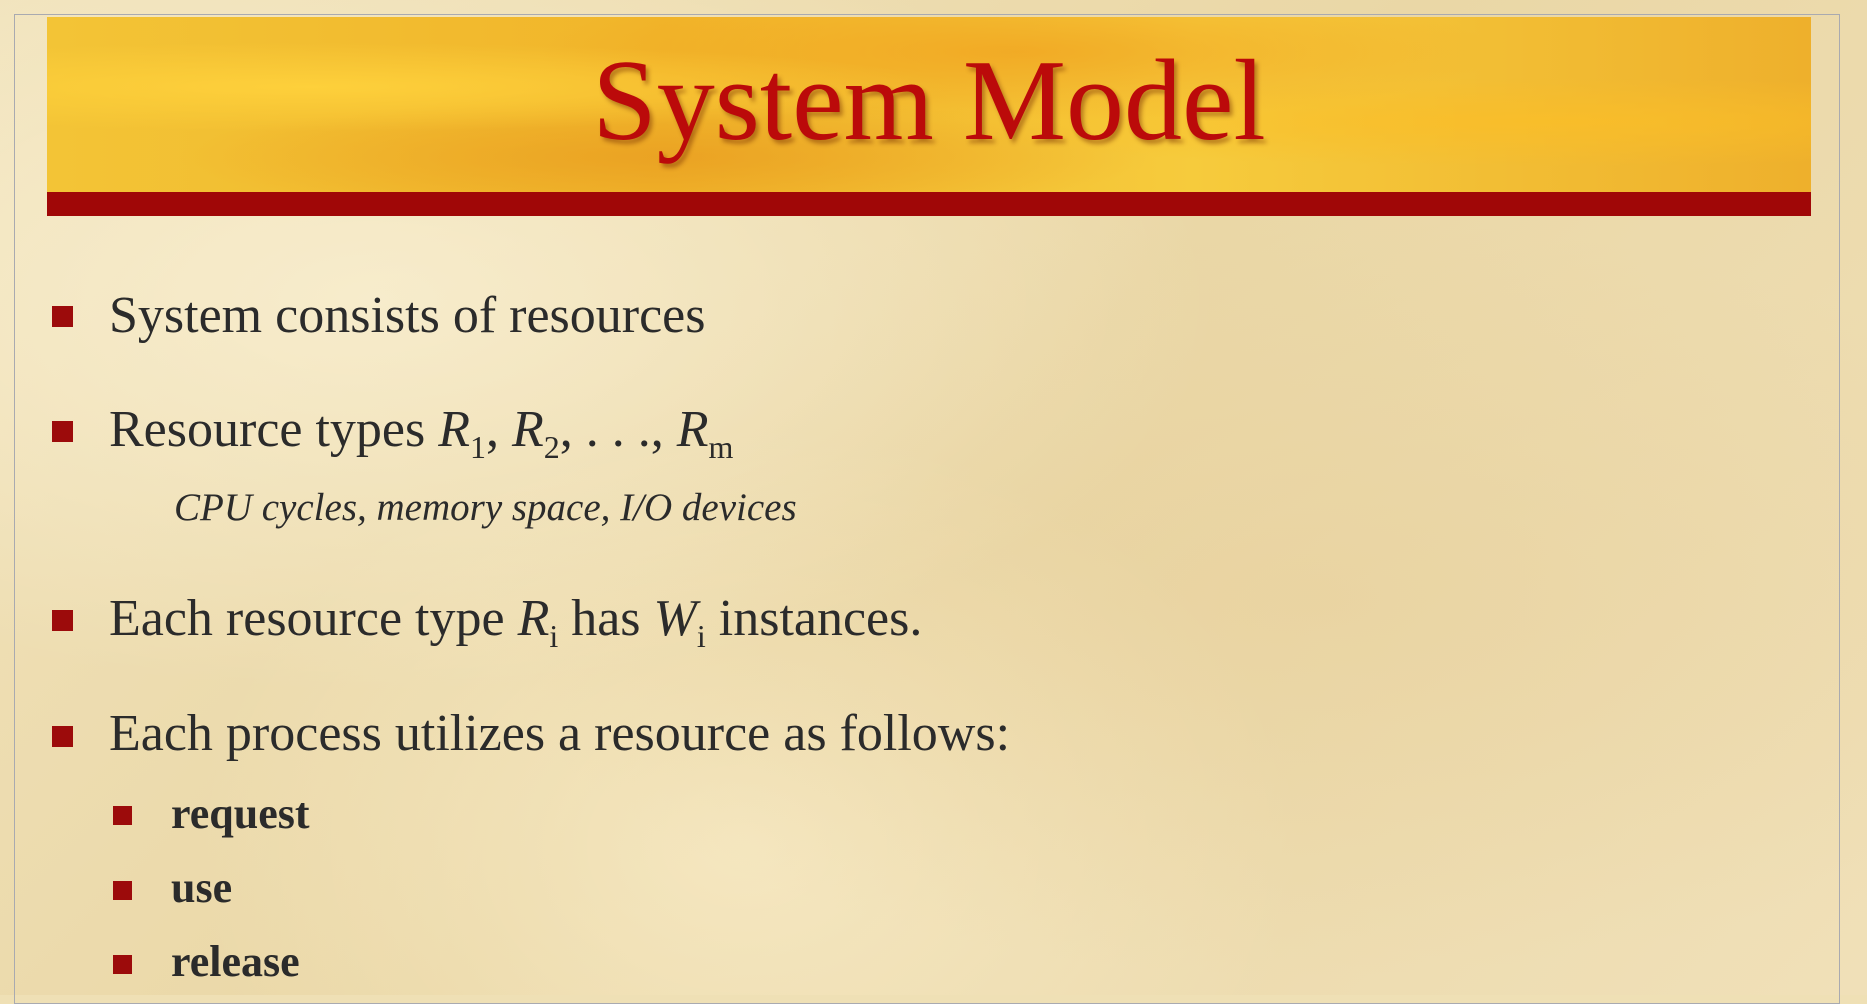  I want to click on title-banner-underline, so click(929, 204).